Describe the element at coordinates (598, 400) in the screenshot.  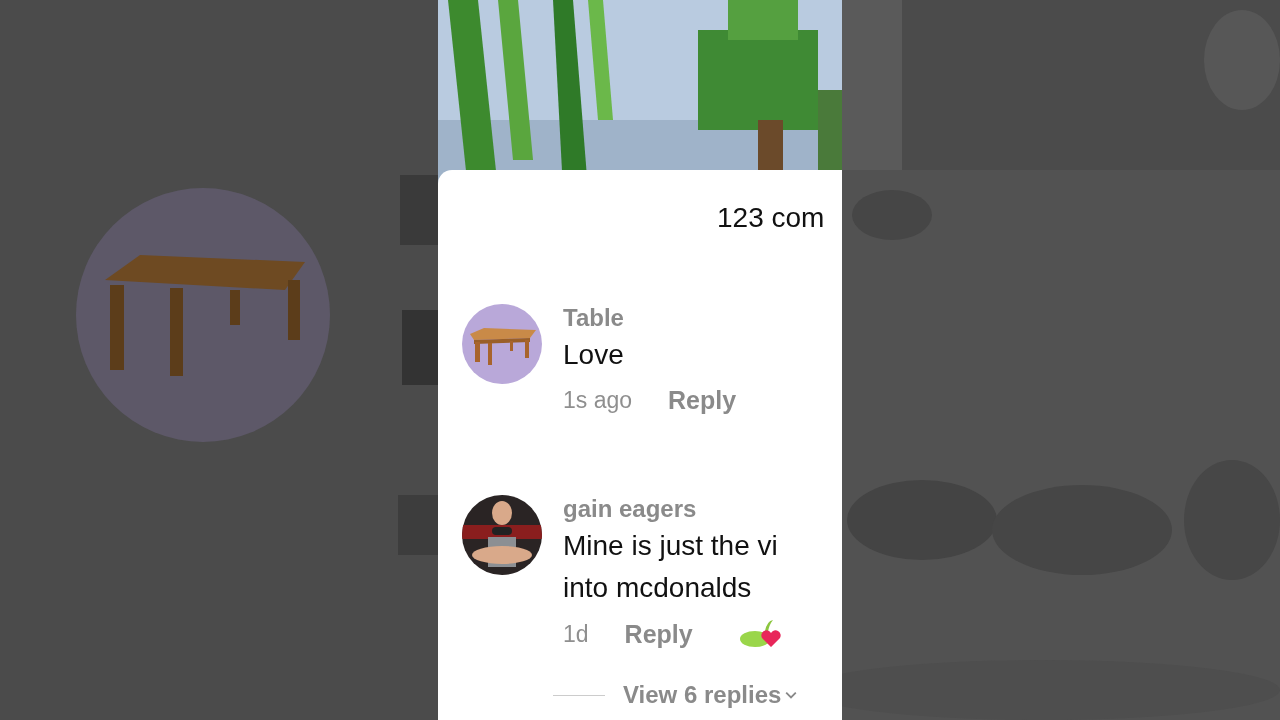
I see `comment-time: 1s ago` at that location.